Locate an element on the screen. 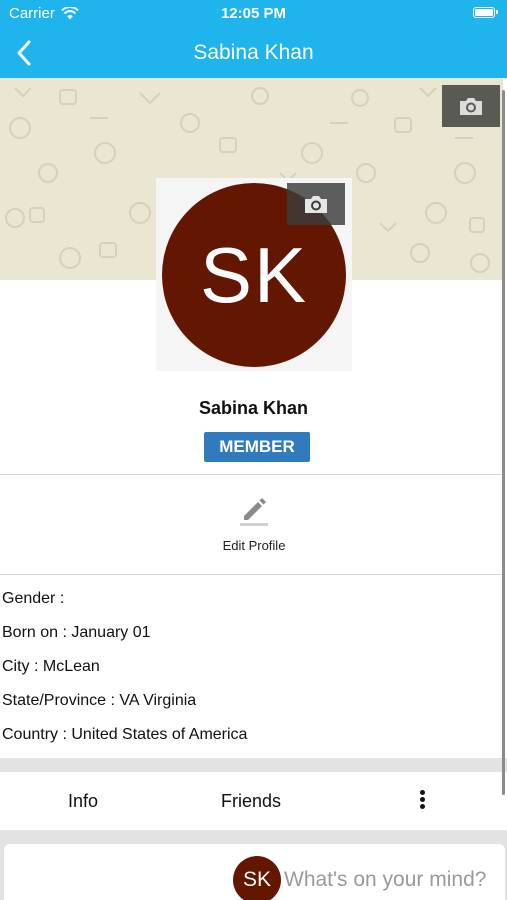 The image size is (507, 900). post-composer: SK What's on your mind? is located at coordinates (254, 872).